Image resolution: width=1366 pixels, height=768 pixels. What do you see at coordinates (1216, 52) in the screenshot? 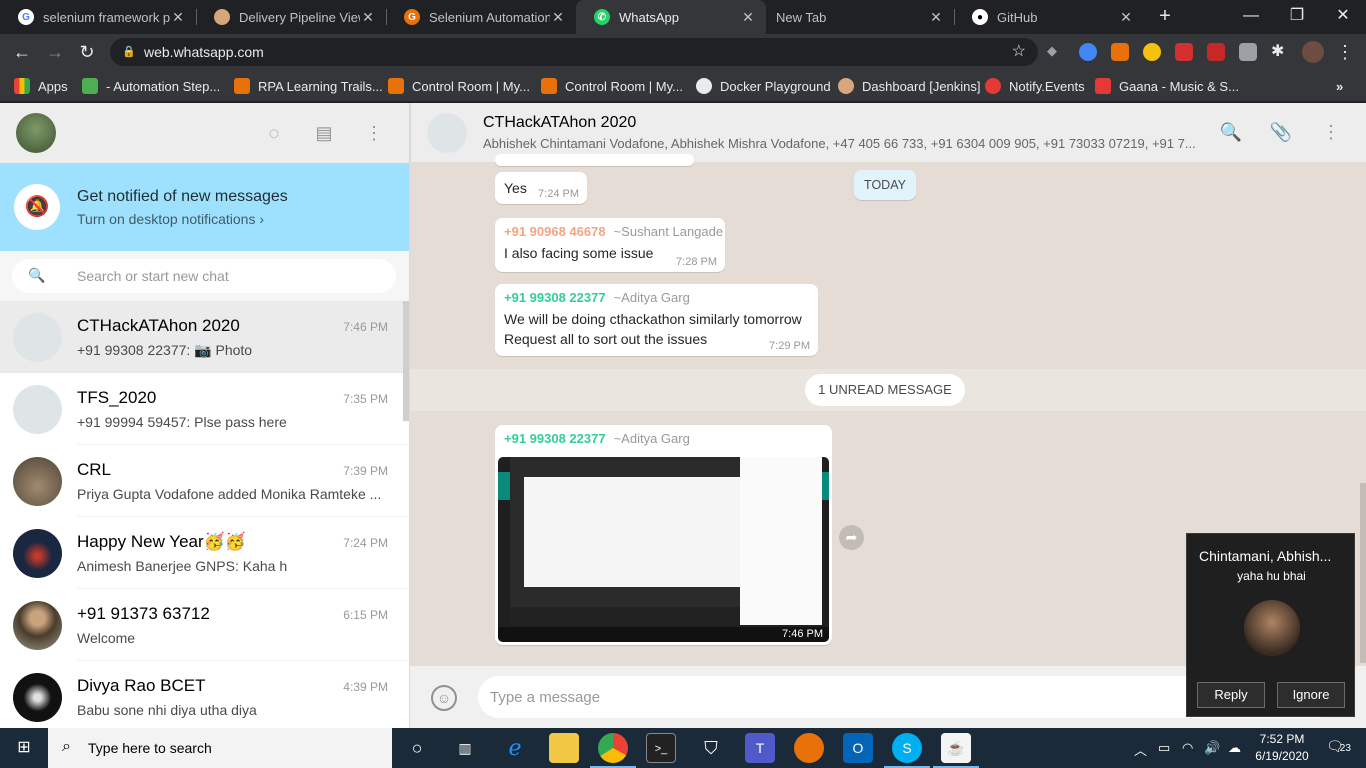
I see `video-extension-icon` at bounding box center [1216, 52].